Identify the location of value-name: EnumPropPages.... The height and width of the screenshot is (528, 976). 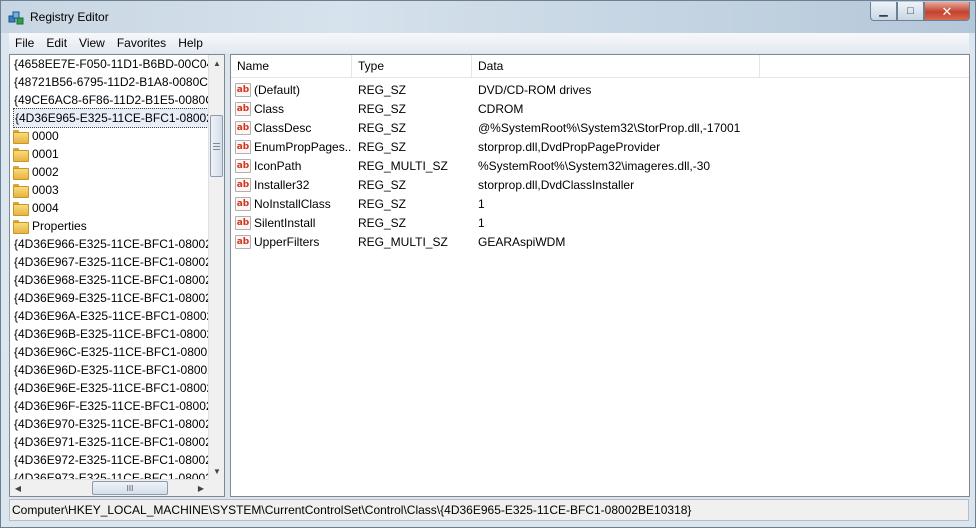
(303, 146).